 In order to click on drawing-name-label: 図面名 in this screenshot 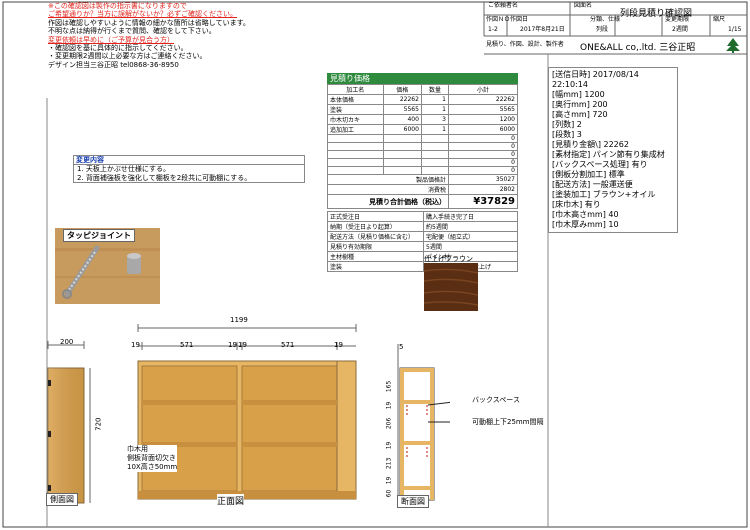, I will do `click(583, 5)`.